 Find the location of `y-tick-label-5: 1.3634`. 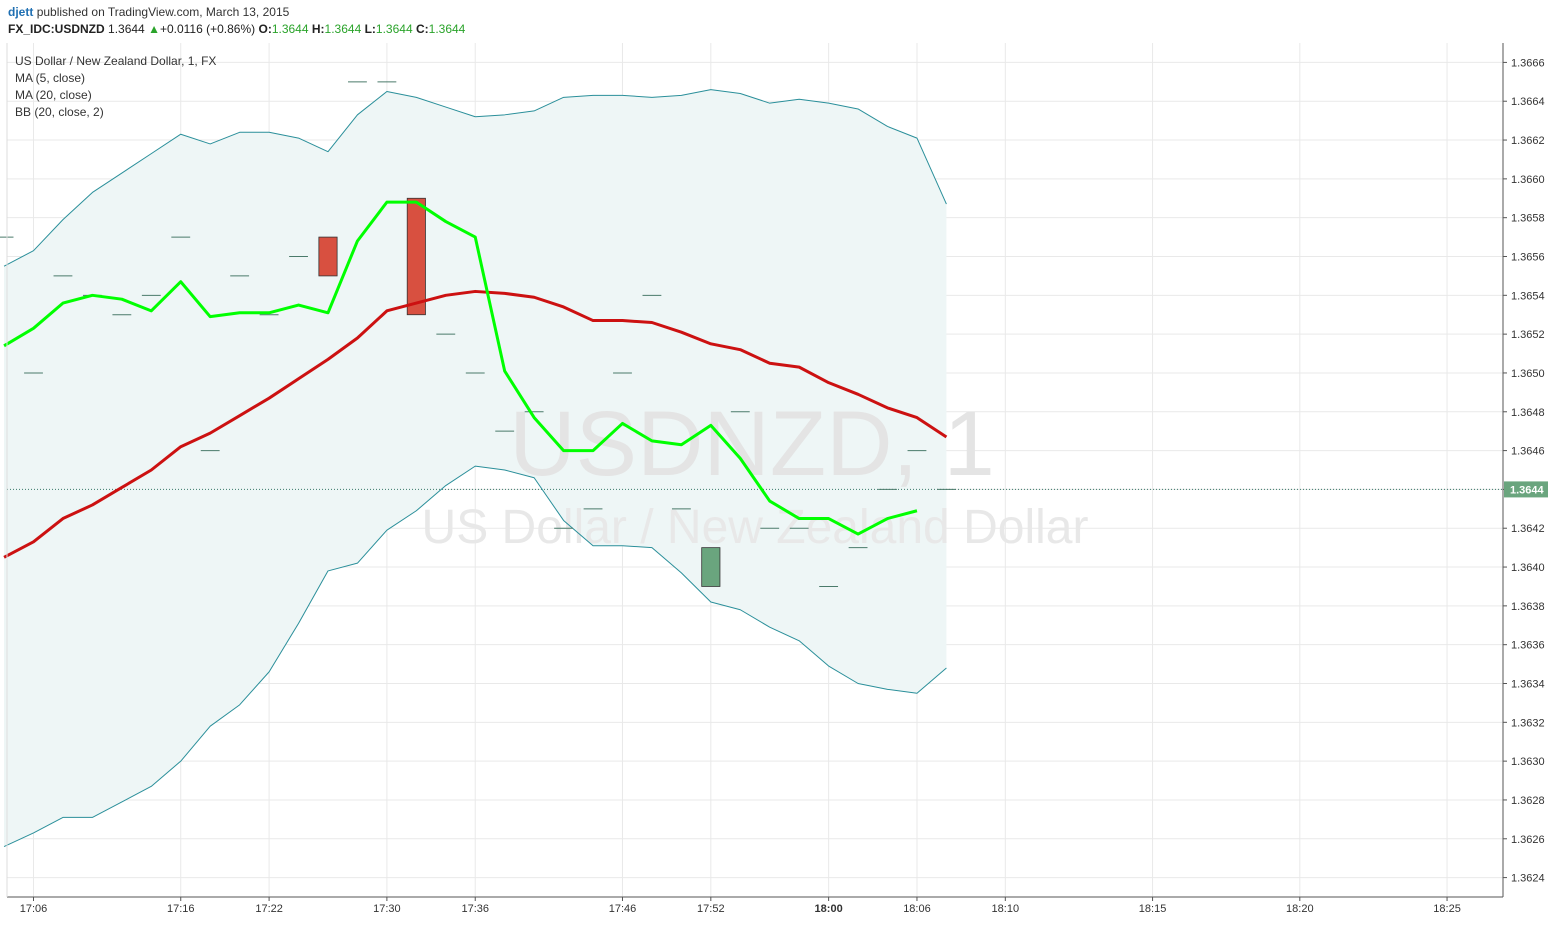

y-tick-label-5: 1.3634 is located at coordinates (1528, 685).